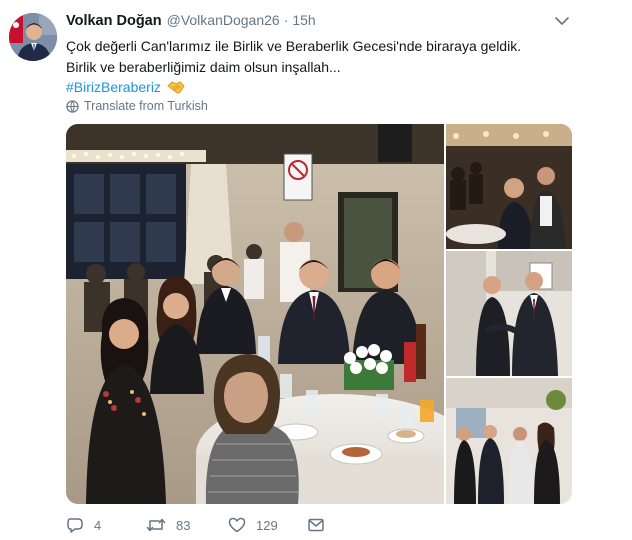  I want to click on envelope-icon, so click(316, 525).